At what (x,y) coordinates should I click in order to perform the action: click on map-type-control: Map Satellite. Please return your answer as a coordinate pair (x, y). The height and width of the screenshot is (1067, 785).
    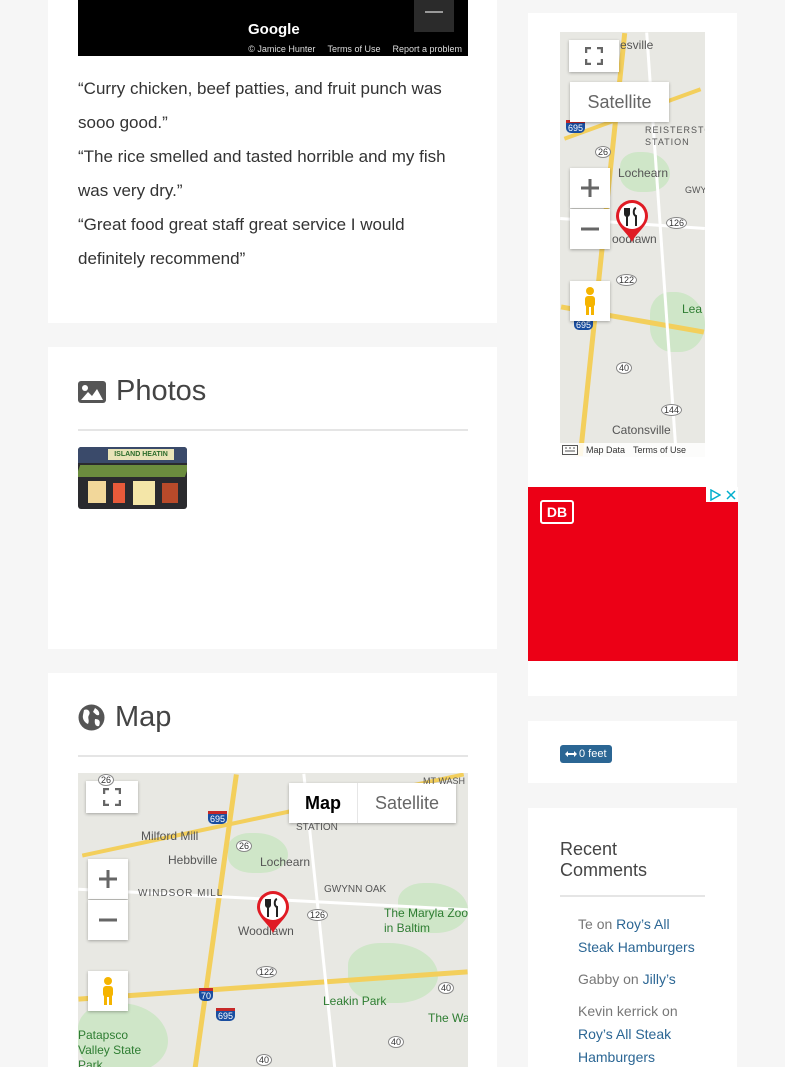
    Looking at the image, I should click on (373, 803).